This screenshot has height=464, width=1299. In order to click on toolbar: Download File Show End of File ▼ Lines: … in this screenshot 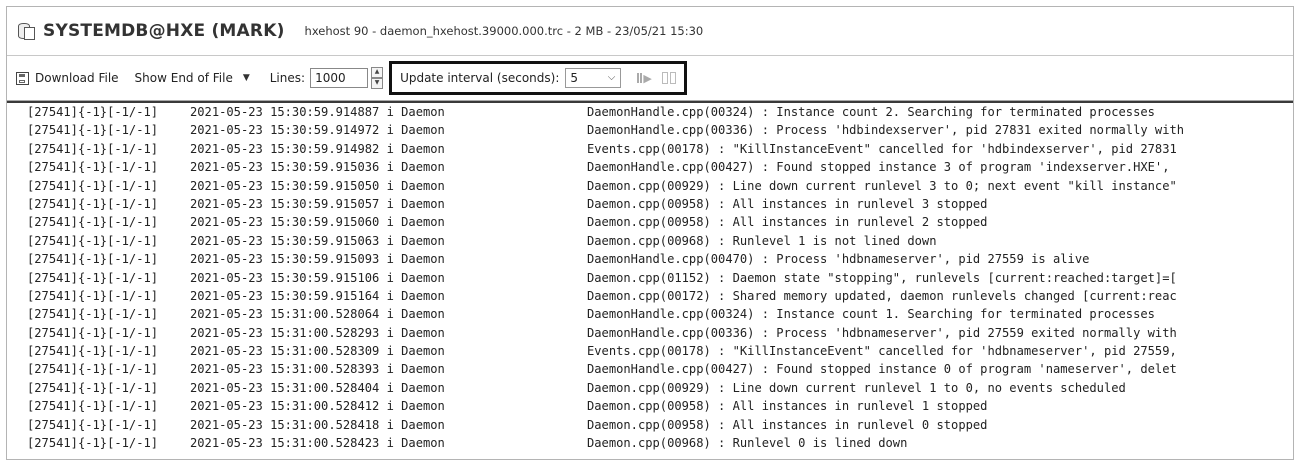, I will do `click(650, 78)`.